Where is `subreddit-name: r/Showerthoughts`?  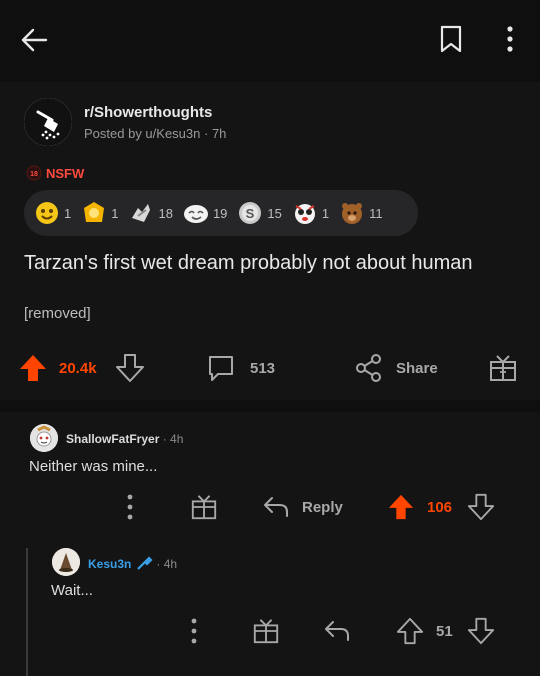 subreddit-name: r/Showerthoughts is located at coordinates (148, 112).